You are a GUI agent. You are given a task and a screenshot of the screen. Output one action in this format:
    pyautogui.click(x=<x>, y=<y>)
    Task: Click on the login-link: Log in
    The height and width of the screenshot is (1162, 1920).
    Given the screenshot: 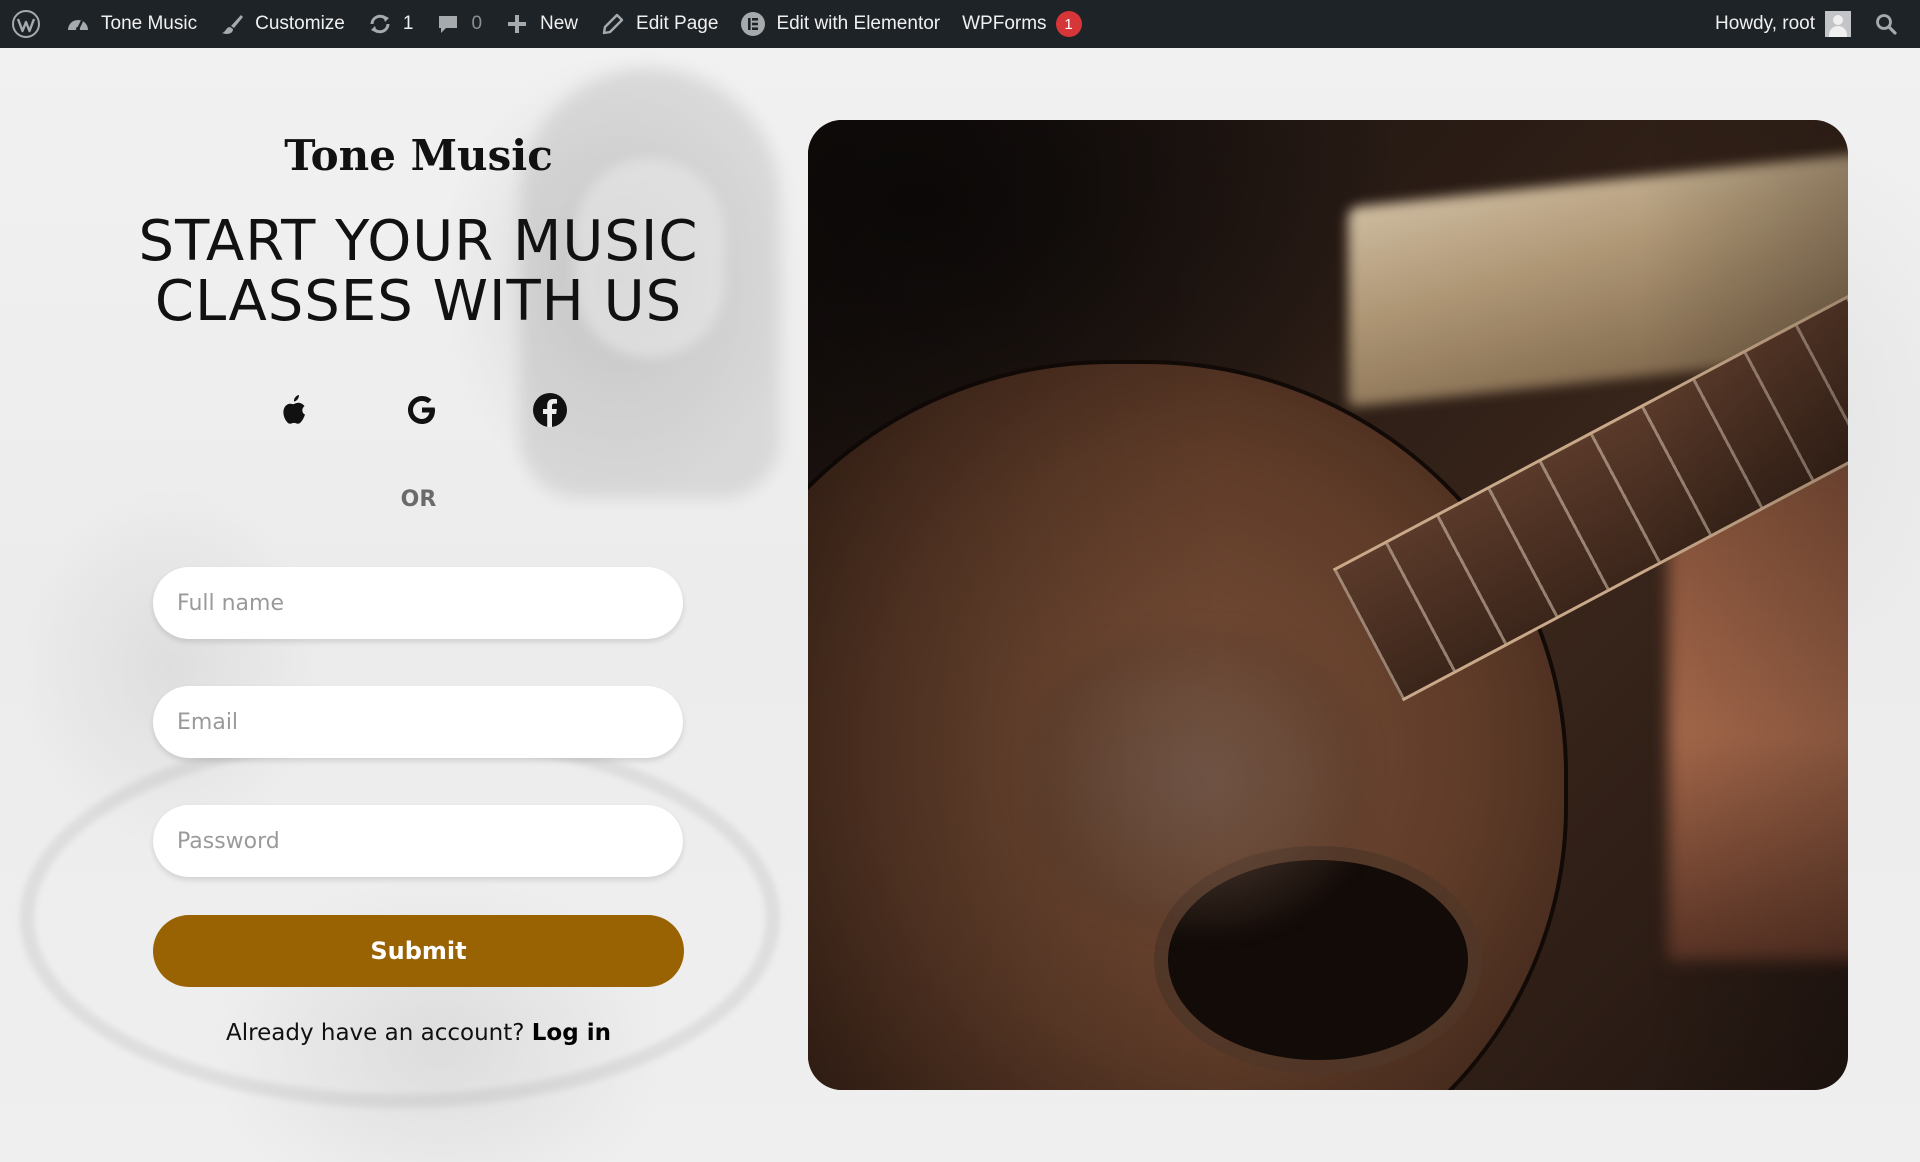 What is the action you would take?
    pyautogui.click(x=571, y=1033)
    